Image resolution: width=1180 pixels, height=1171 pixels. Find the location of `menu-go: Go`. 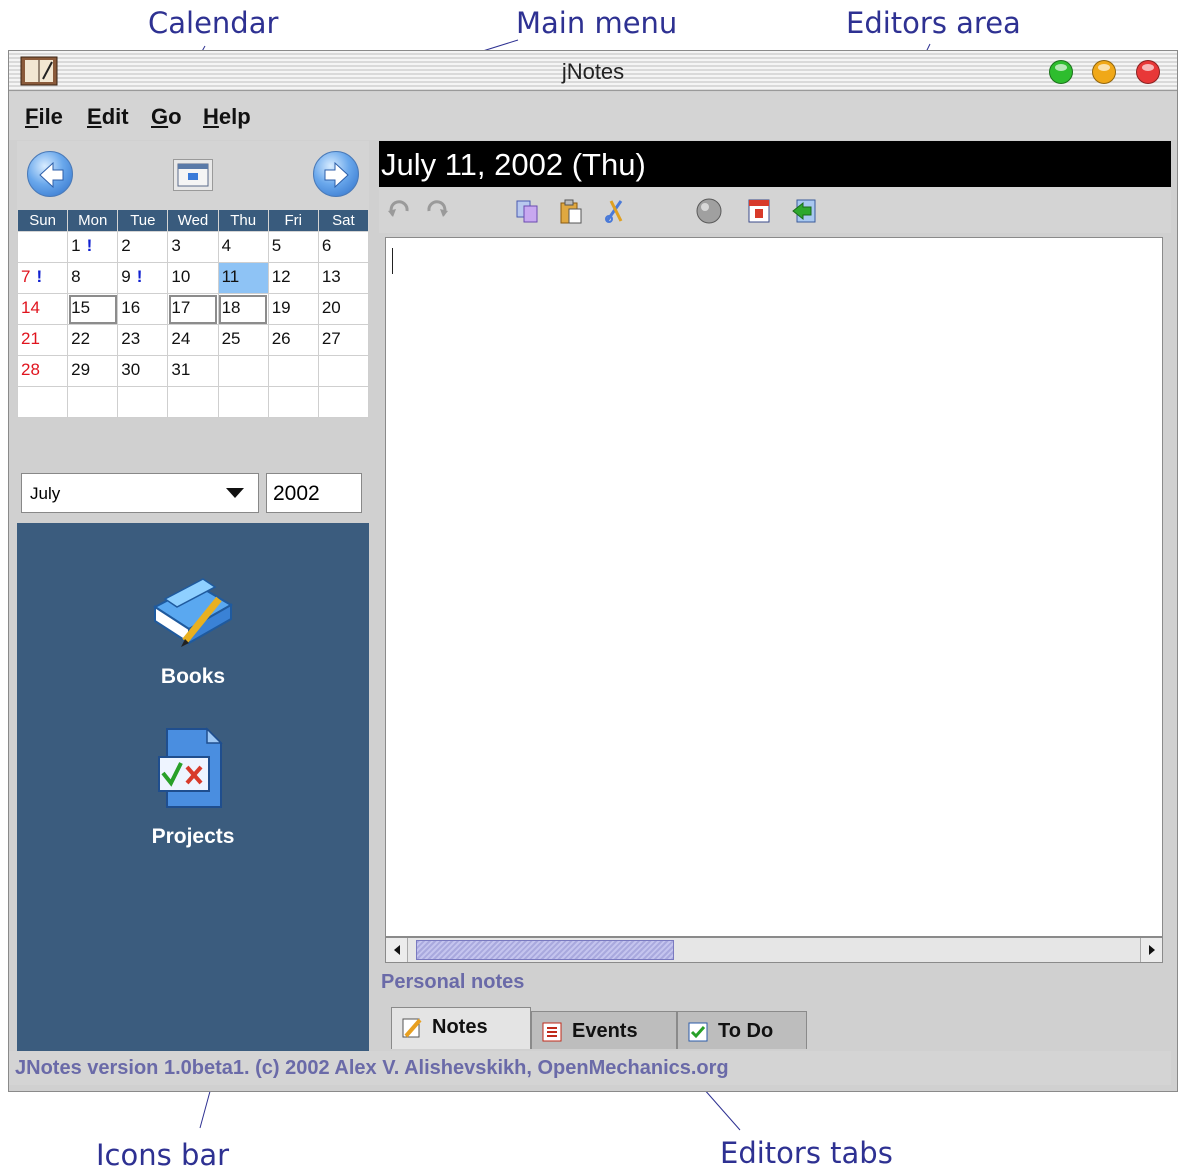

menu-go: Go is located at coordinates (166, 117).